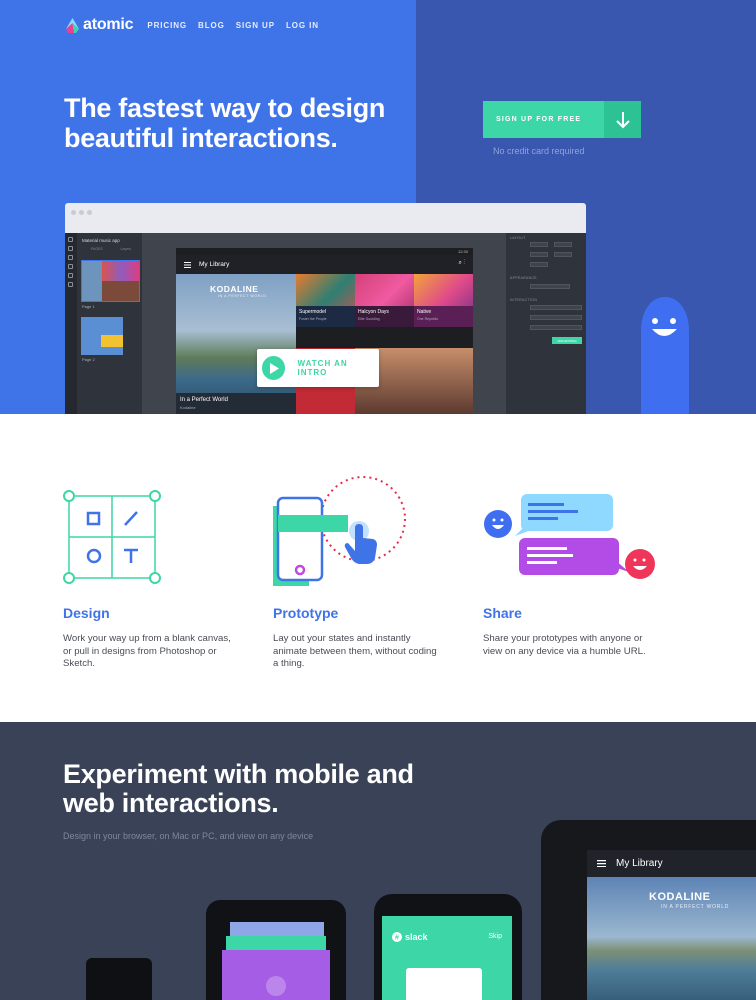 Image resolution: width=756 pixels, height=1000 pixels. Describe the element at coordinates (72, 25) in the screenshot. I see `atomic-logo-icon` at that location.